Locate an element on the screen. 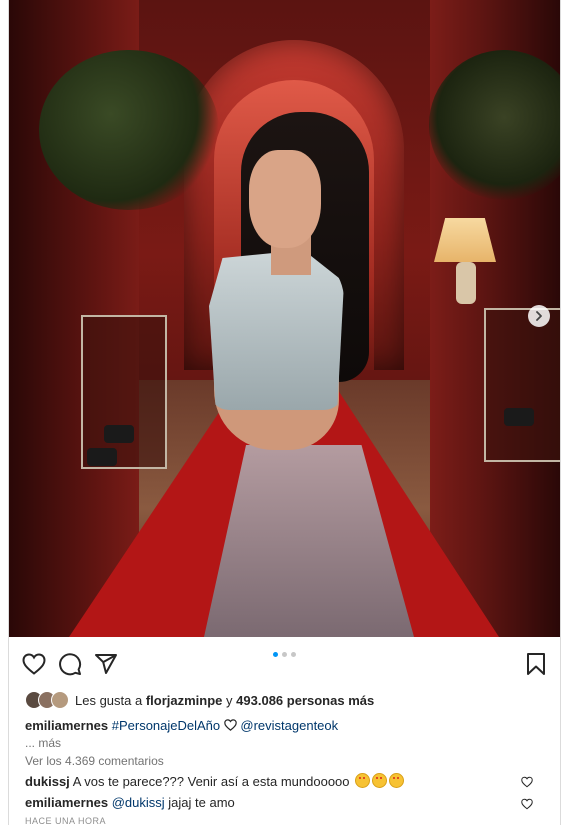  likes-count: 493.086 personas más is located at coordinates (305, 700).